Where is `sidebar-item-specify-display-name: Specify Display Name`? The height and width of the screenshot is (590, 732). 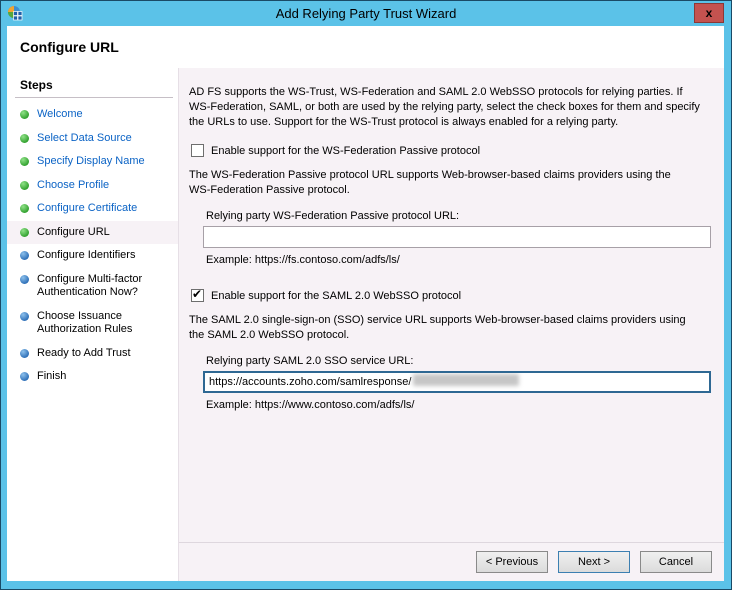 sidebar-item-specify-display-name: Specify Display Name is located at coordinates (92, 162).